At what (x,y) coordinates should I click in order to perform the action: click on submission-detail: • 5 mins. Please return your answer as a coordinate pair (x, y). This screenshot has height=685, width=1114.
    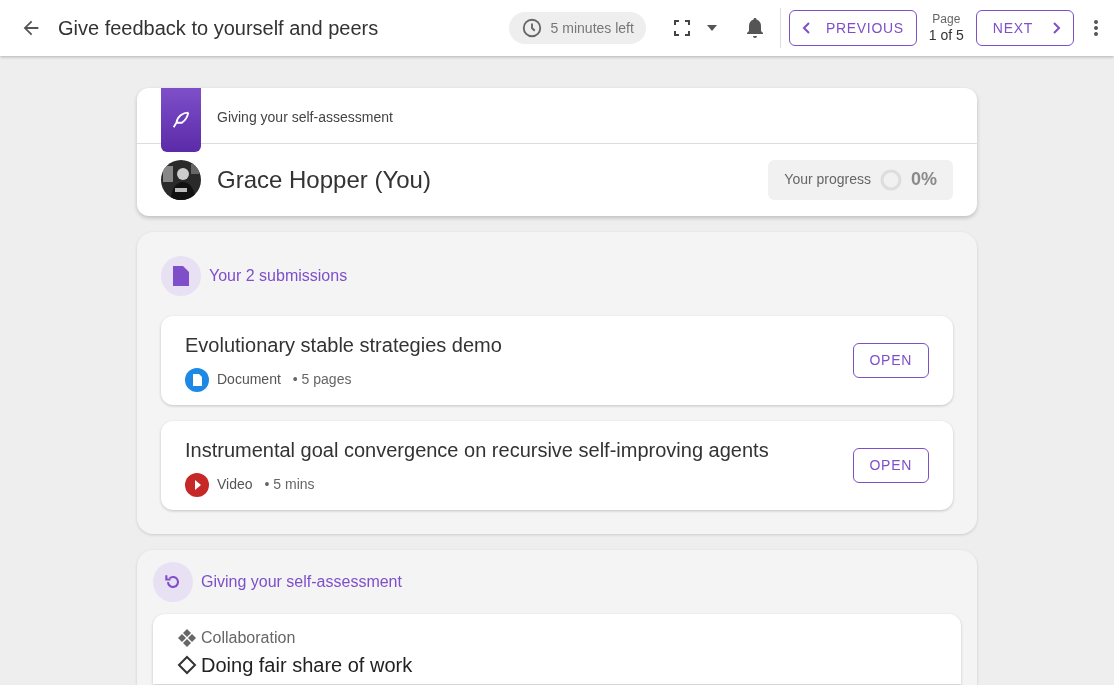
    Looking at the image, I should click on (289, 484).